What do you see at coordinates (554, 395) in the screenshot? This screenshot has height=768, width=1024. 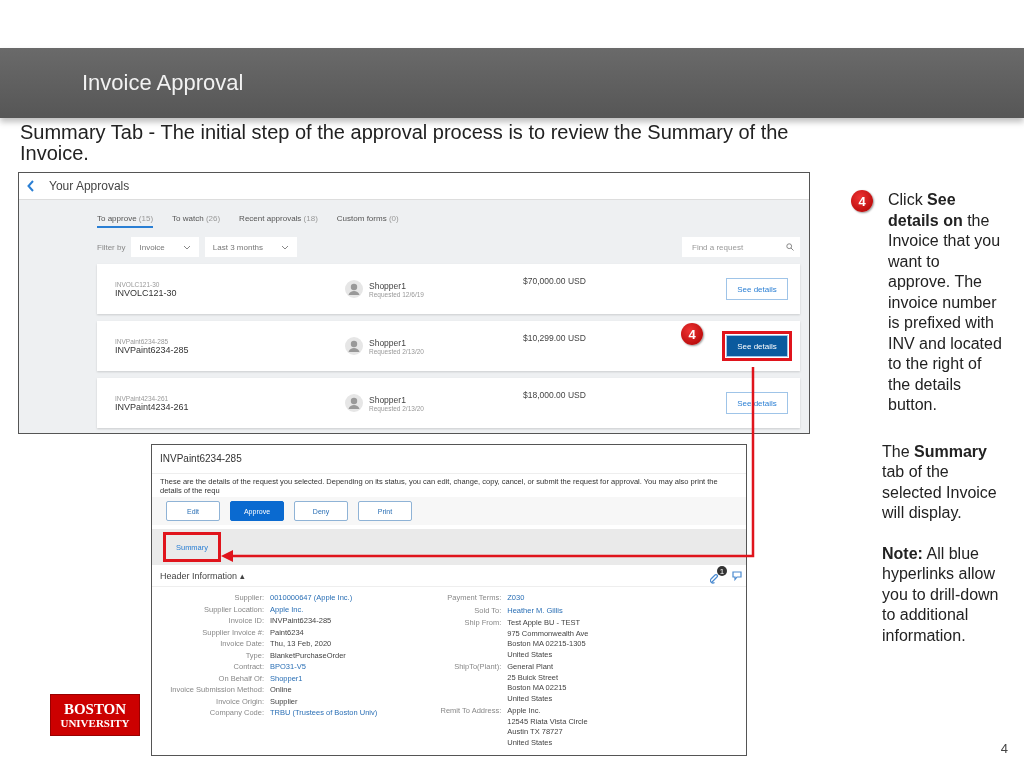 I see `amount: $18,000.00 USD` at bounding box center [554, 395].